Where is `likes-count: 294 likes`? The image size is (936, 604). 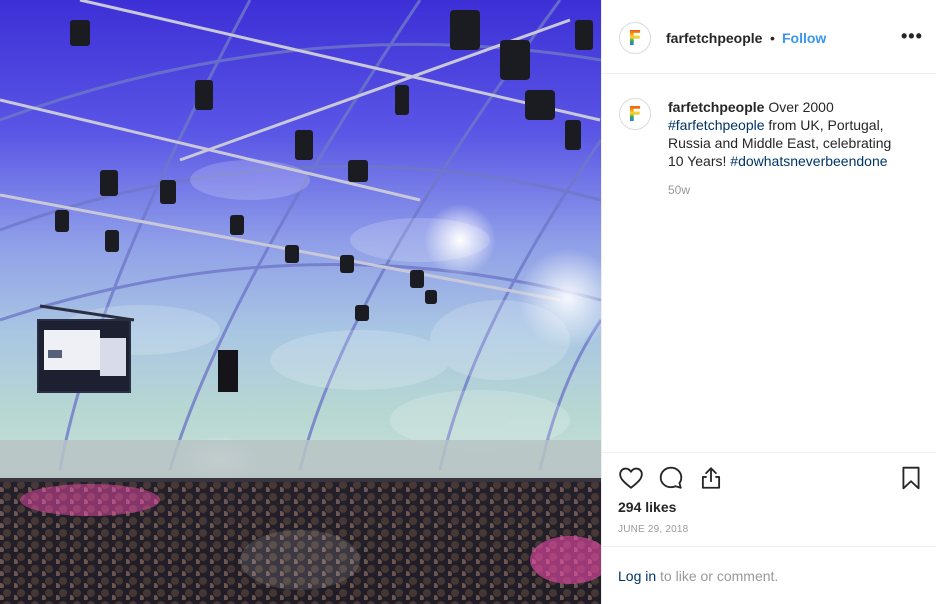 likes-count: 294 likes is located at coordinates (647, 507).